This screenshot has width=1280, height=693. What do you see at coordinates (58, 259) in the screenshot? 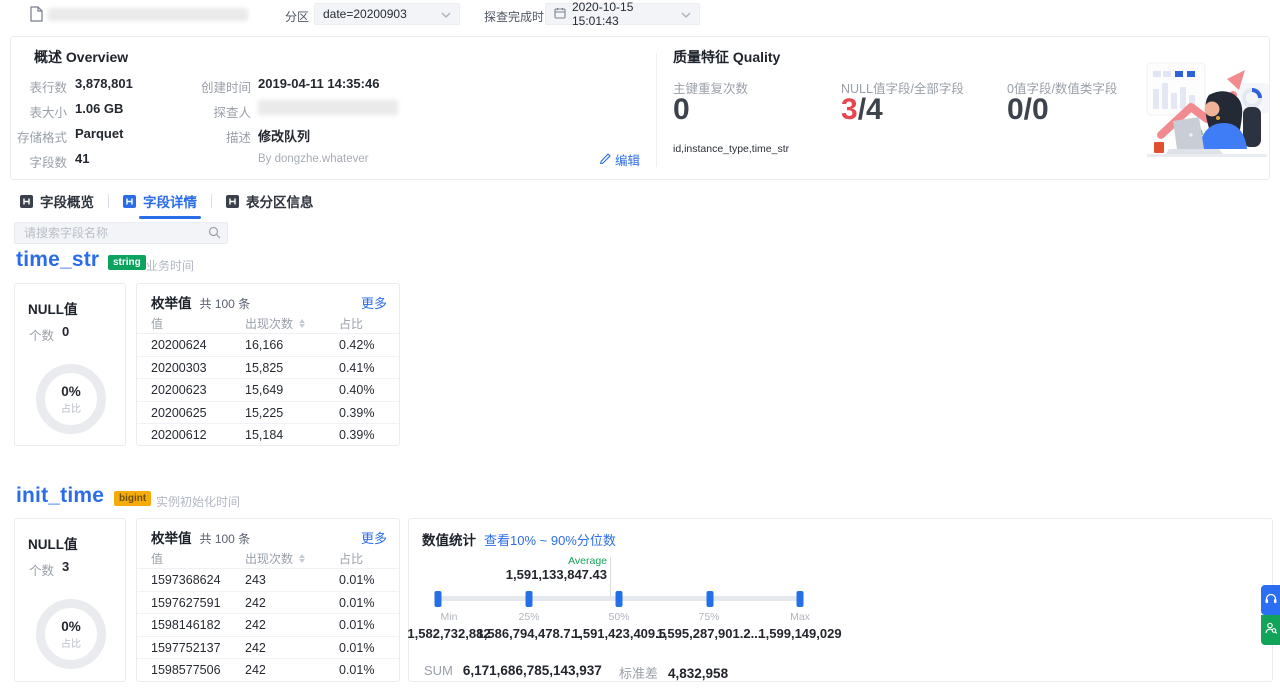
I see `field-name-time-str: time_str` at bounding box center [58, 259].